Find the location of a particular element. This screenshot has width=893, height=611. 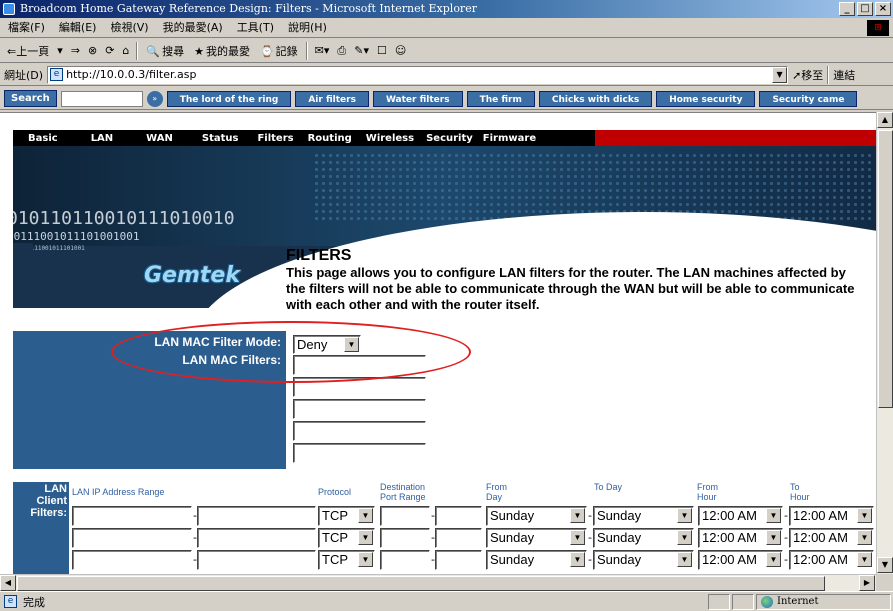

scroll-left-icon: ◀ is located at coordinates (8, 583).